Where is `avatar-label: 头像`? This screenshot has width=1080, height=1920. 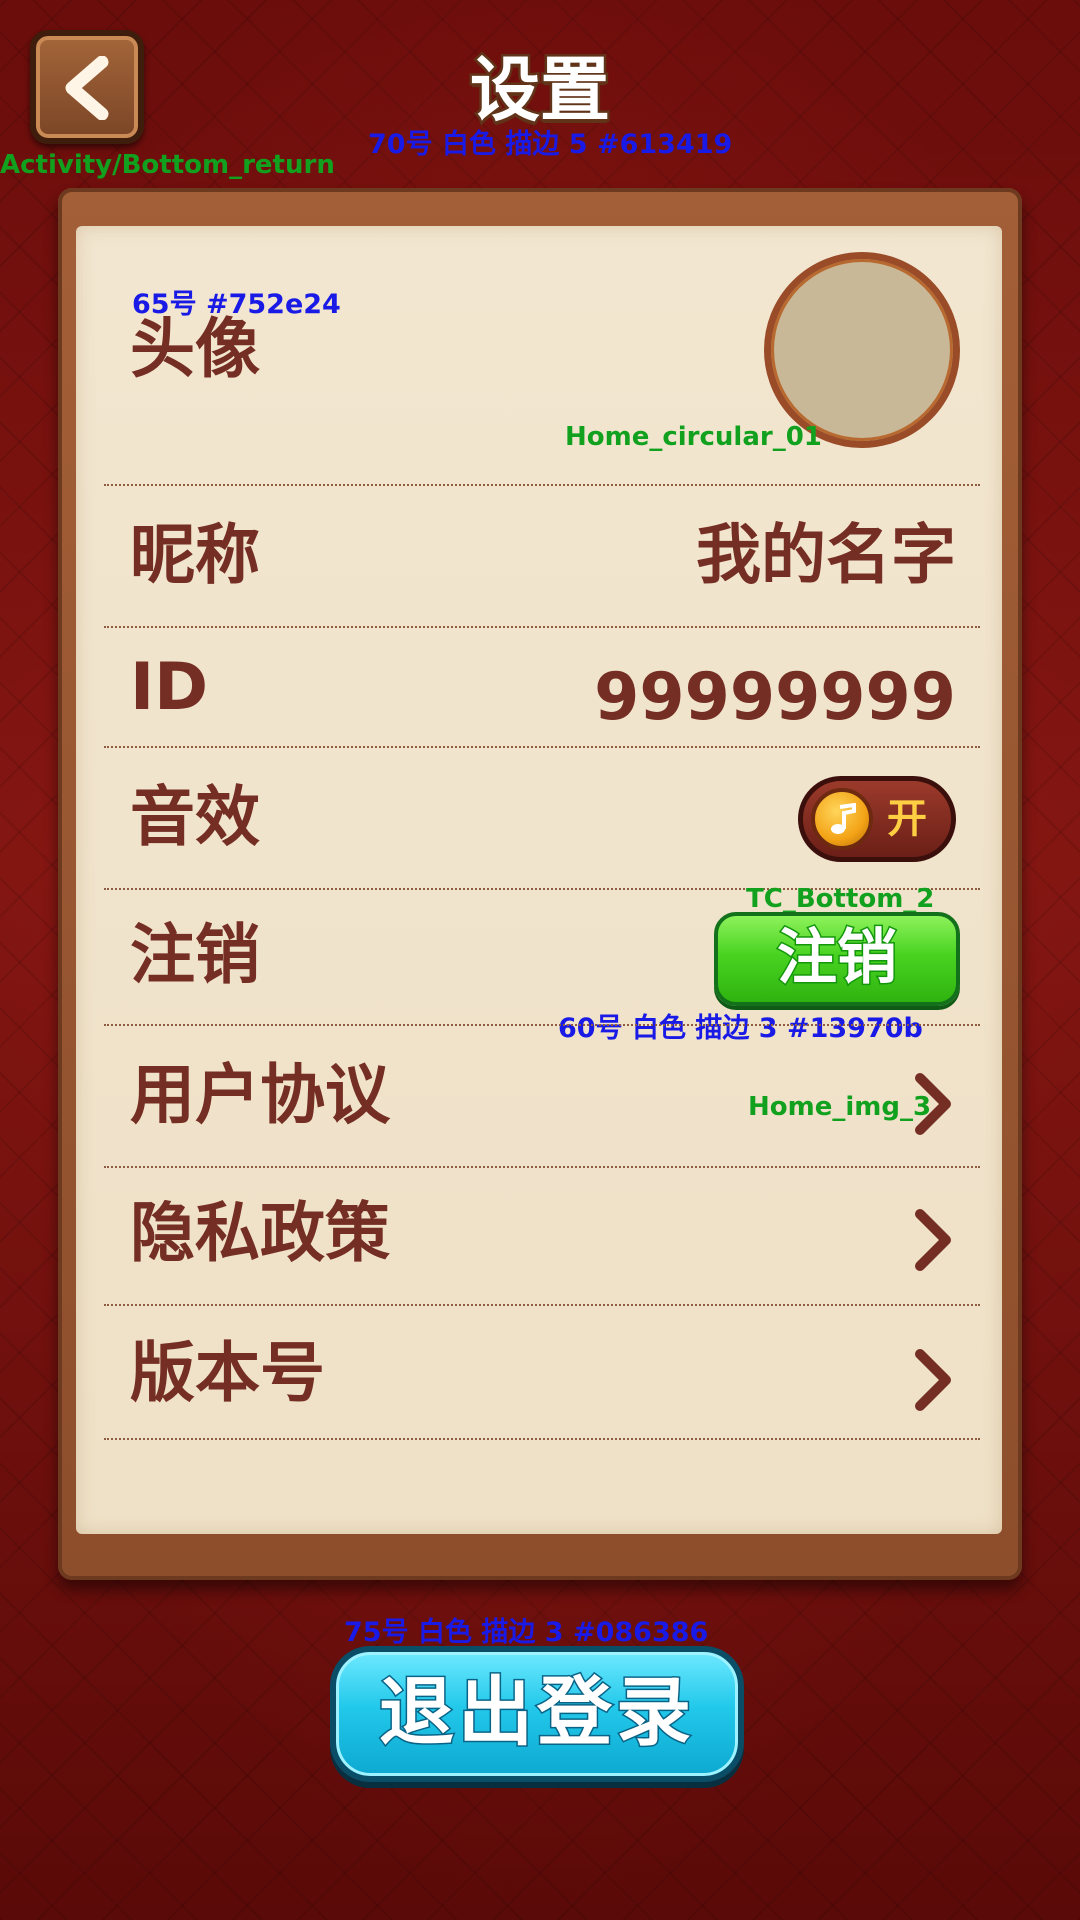
avatar-label: 头像 is located at coordinates (195, 349).